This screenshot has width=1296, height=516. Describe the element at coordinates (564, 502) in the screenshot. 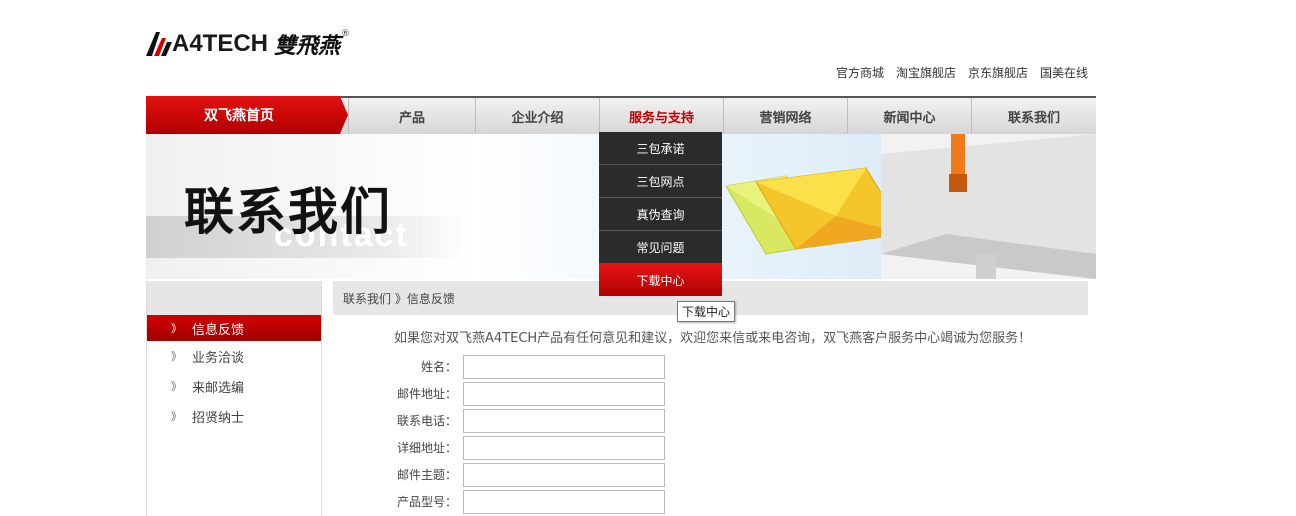

I see `product-model-input` at that location.